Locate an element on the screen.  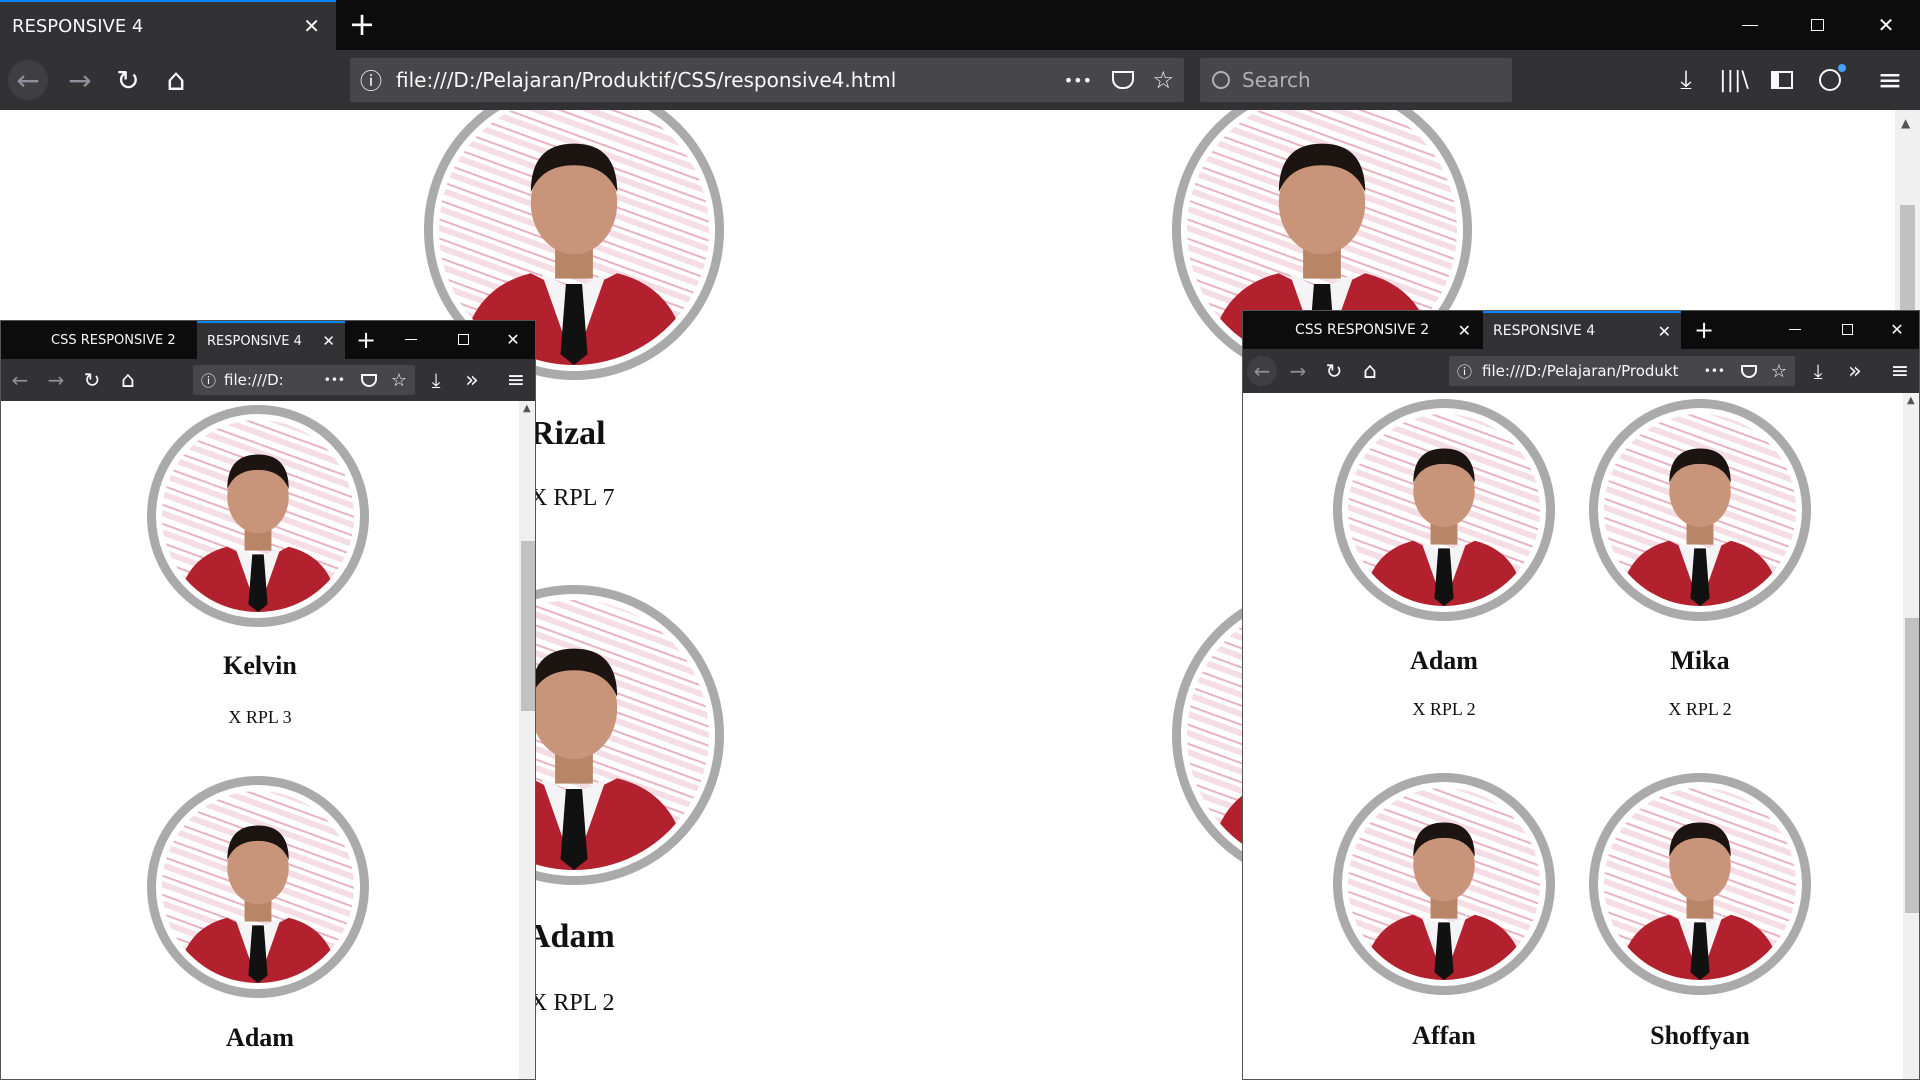
search-icon is located at coordinates (1221, 80).